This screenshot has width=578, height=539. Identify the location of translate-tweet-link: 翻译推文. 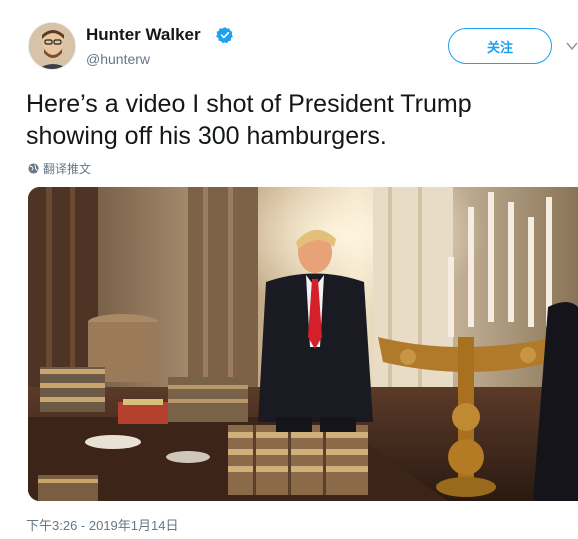
(59, 168).